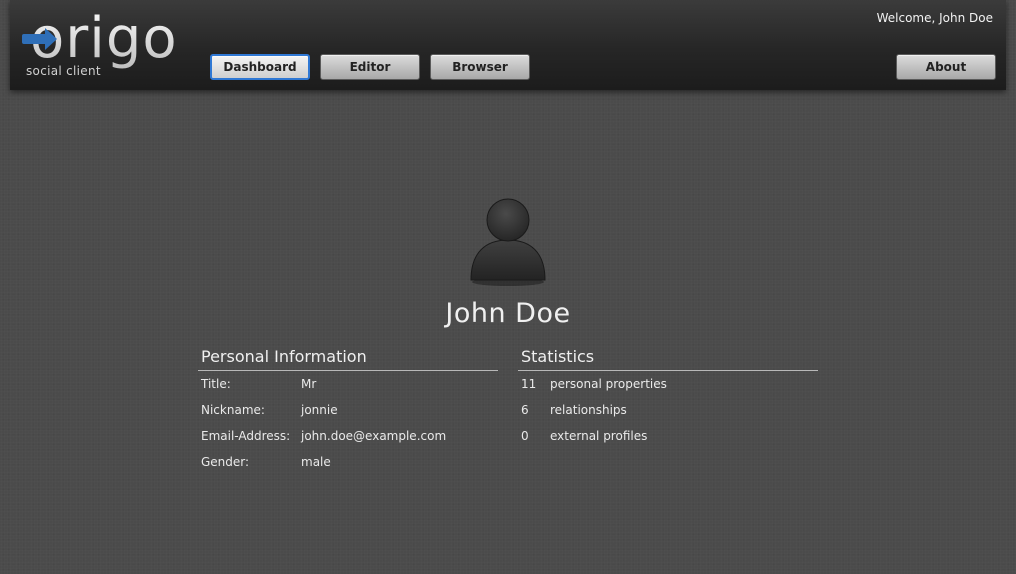 The image size is (1016, 574). I want to click on personal-information-title: Personal Information, so click(348, 358).